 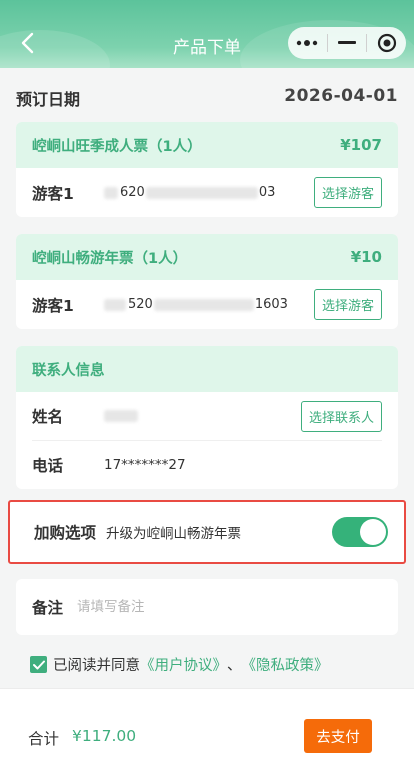 I want to click on select-contact-button: 选择联系人, so click(x=341, y=416).